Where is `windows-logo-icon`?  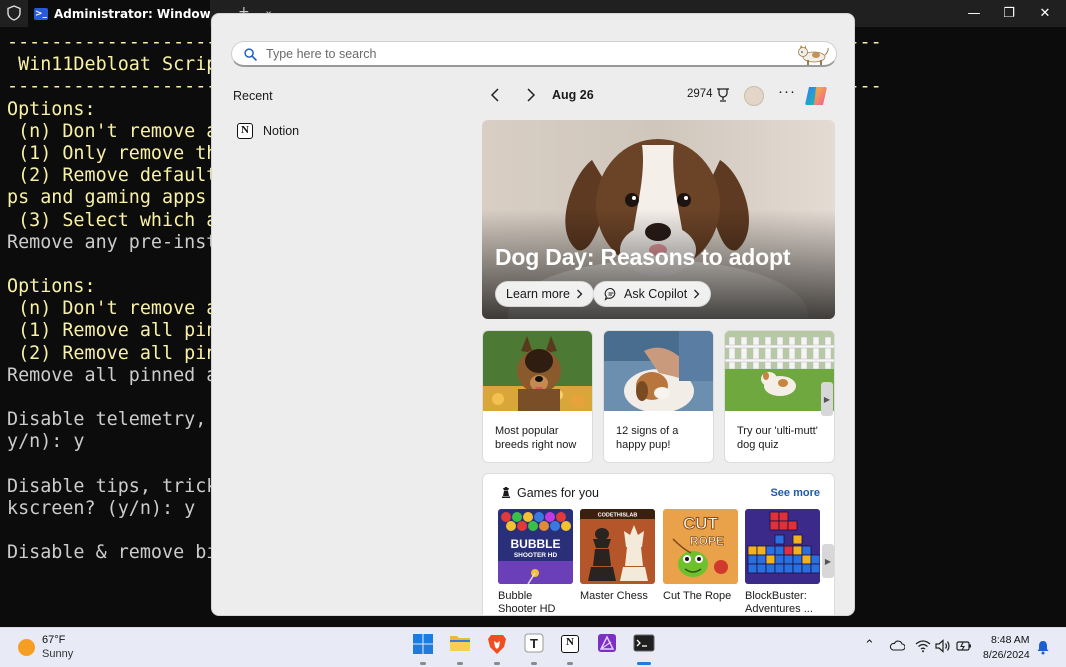 windows-logo-icon is located at coordinates (423, 644).